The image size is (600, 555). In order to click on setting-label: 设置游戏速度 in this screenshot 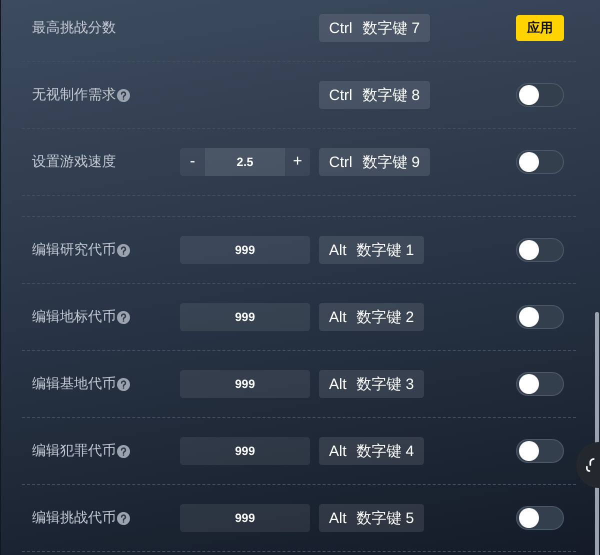, I will do `click(74, 162)`.